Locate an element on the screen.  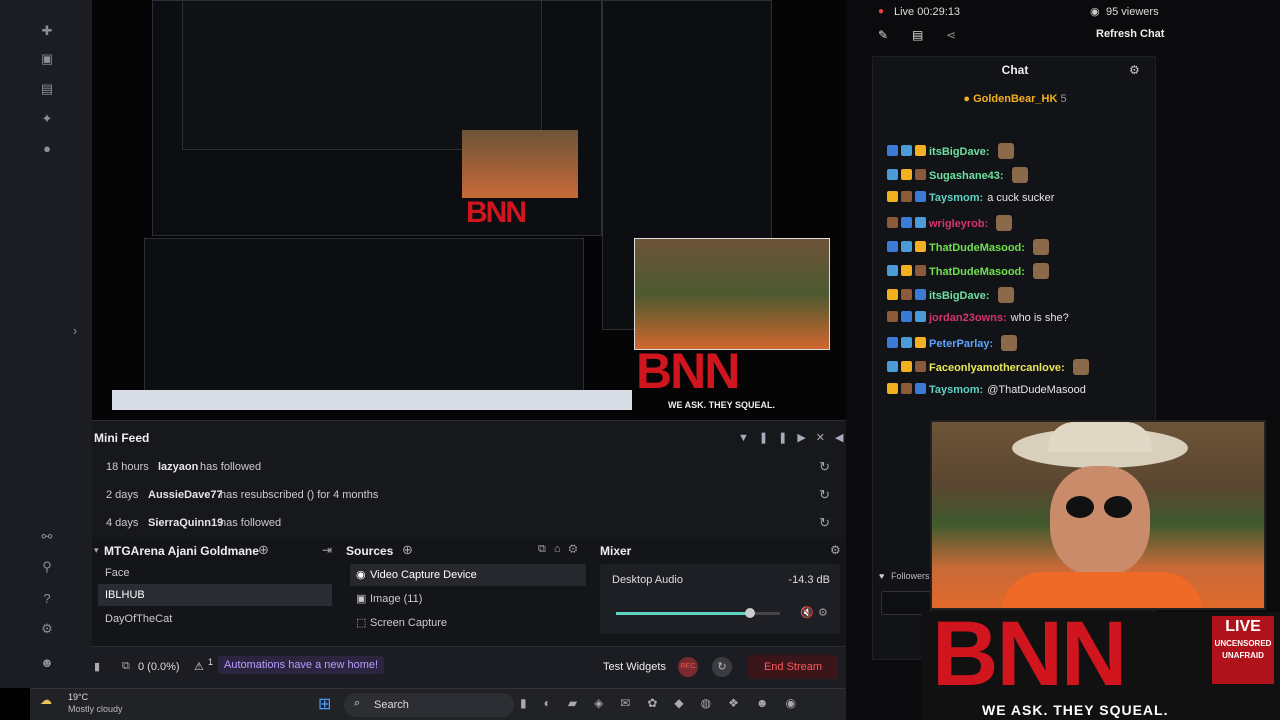
windows-start-icon: ⊞ is located at coordinates (324, 704).